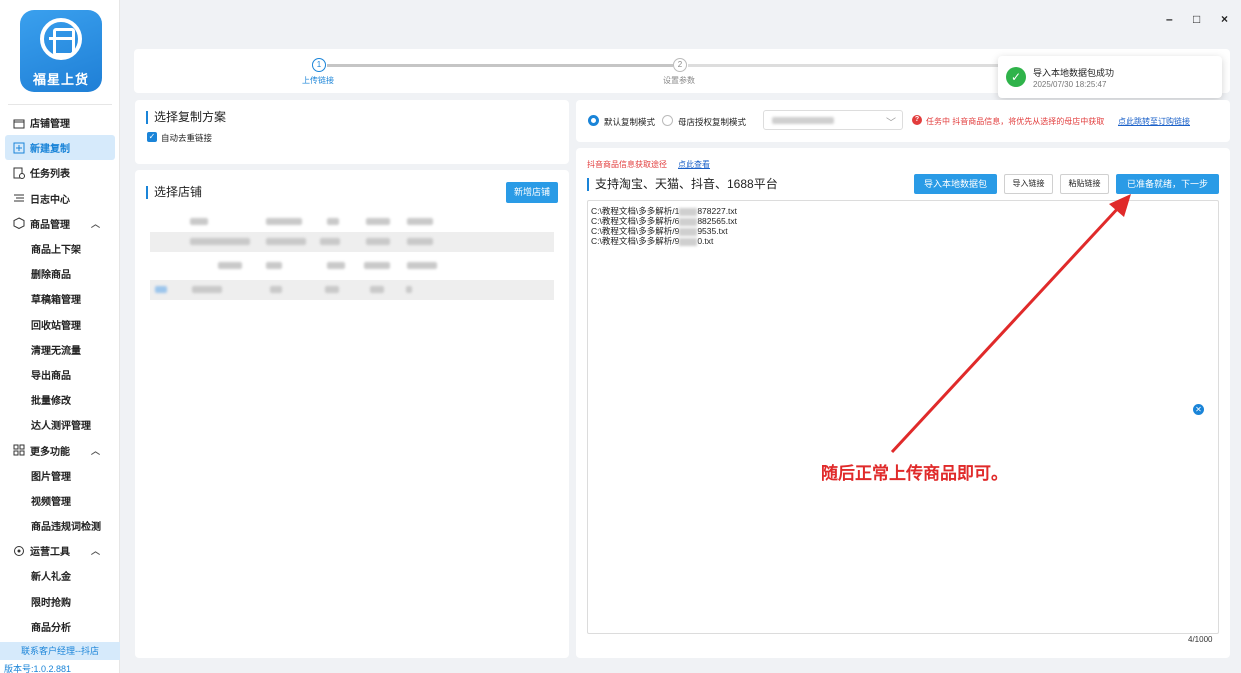  I want to click on sidebar-item-export: 导出商品, so click(60, 374).